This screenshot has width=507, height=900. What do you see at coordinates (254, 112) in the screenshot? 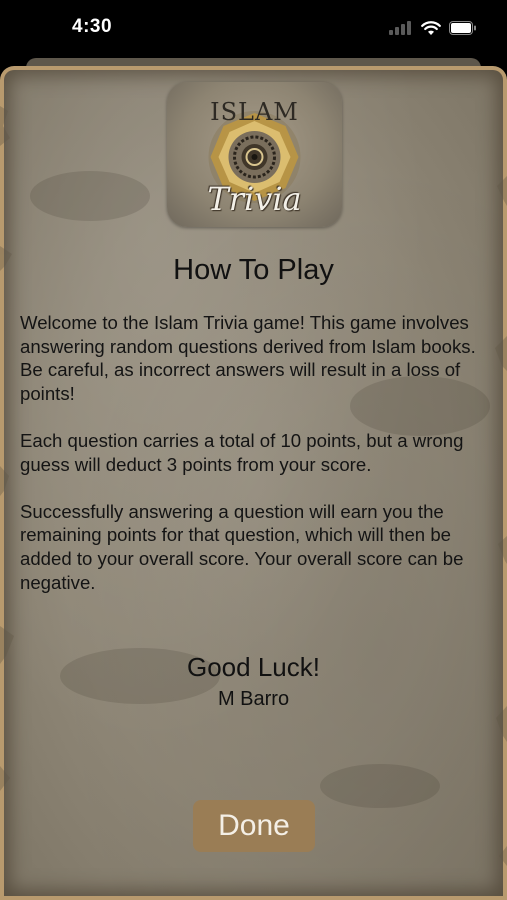
I see `app-icon-top-text: ISLAM` at bounding box center [254, 112].